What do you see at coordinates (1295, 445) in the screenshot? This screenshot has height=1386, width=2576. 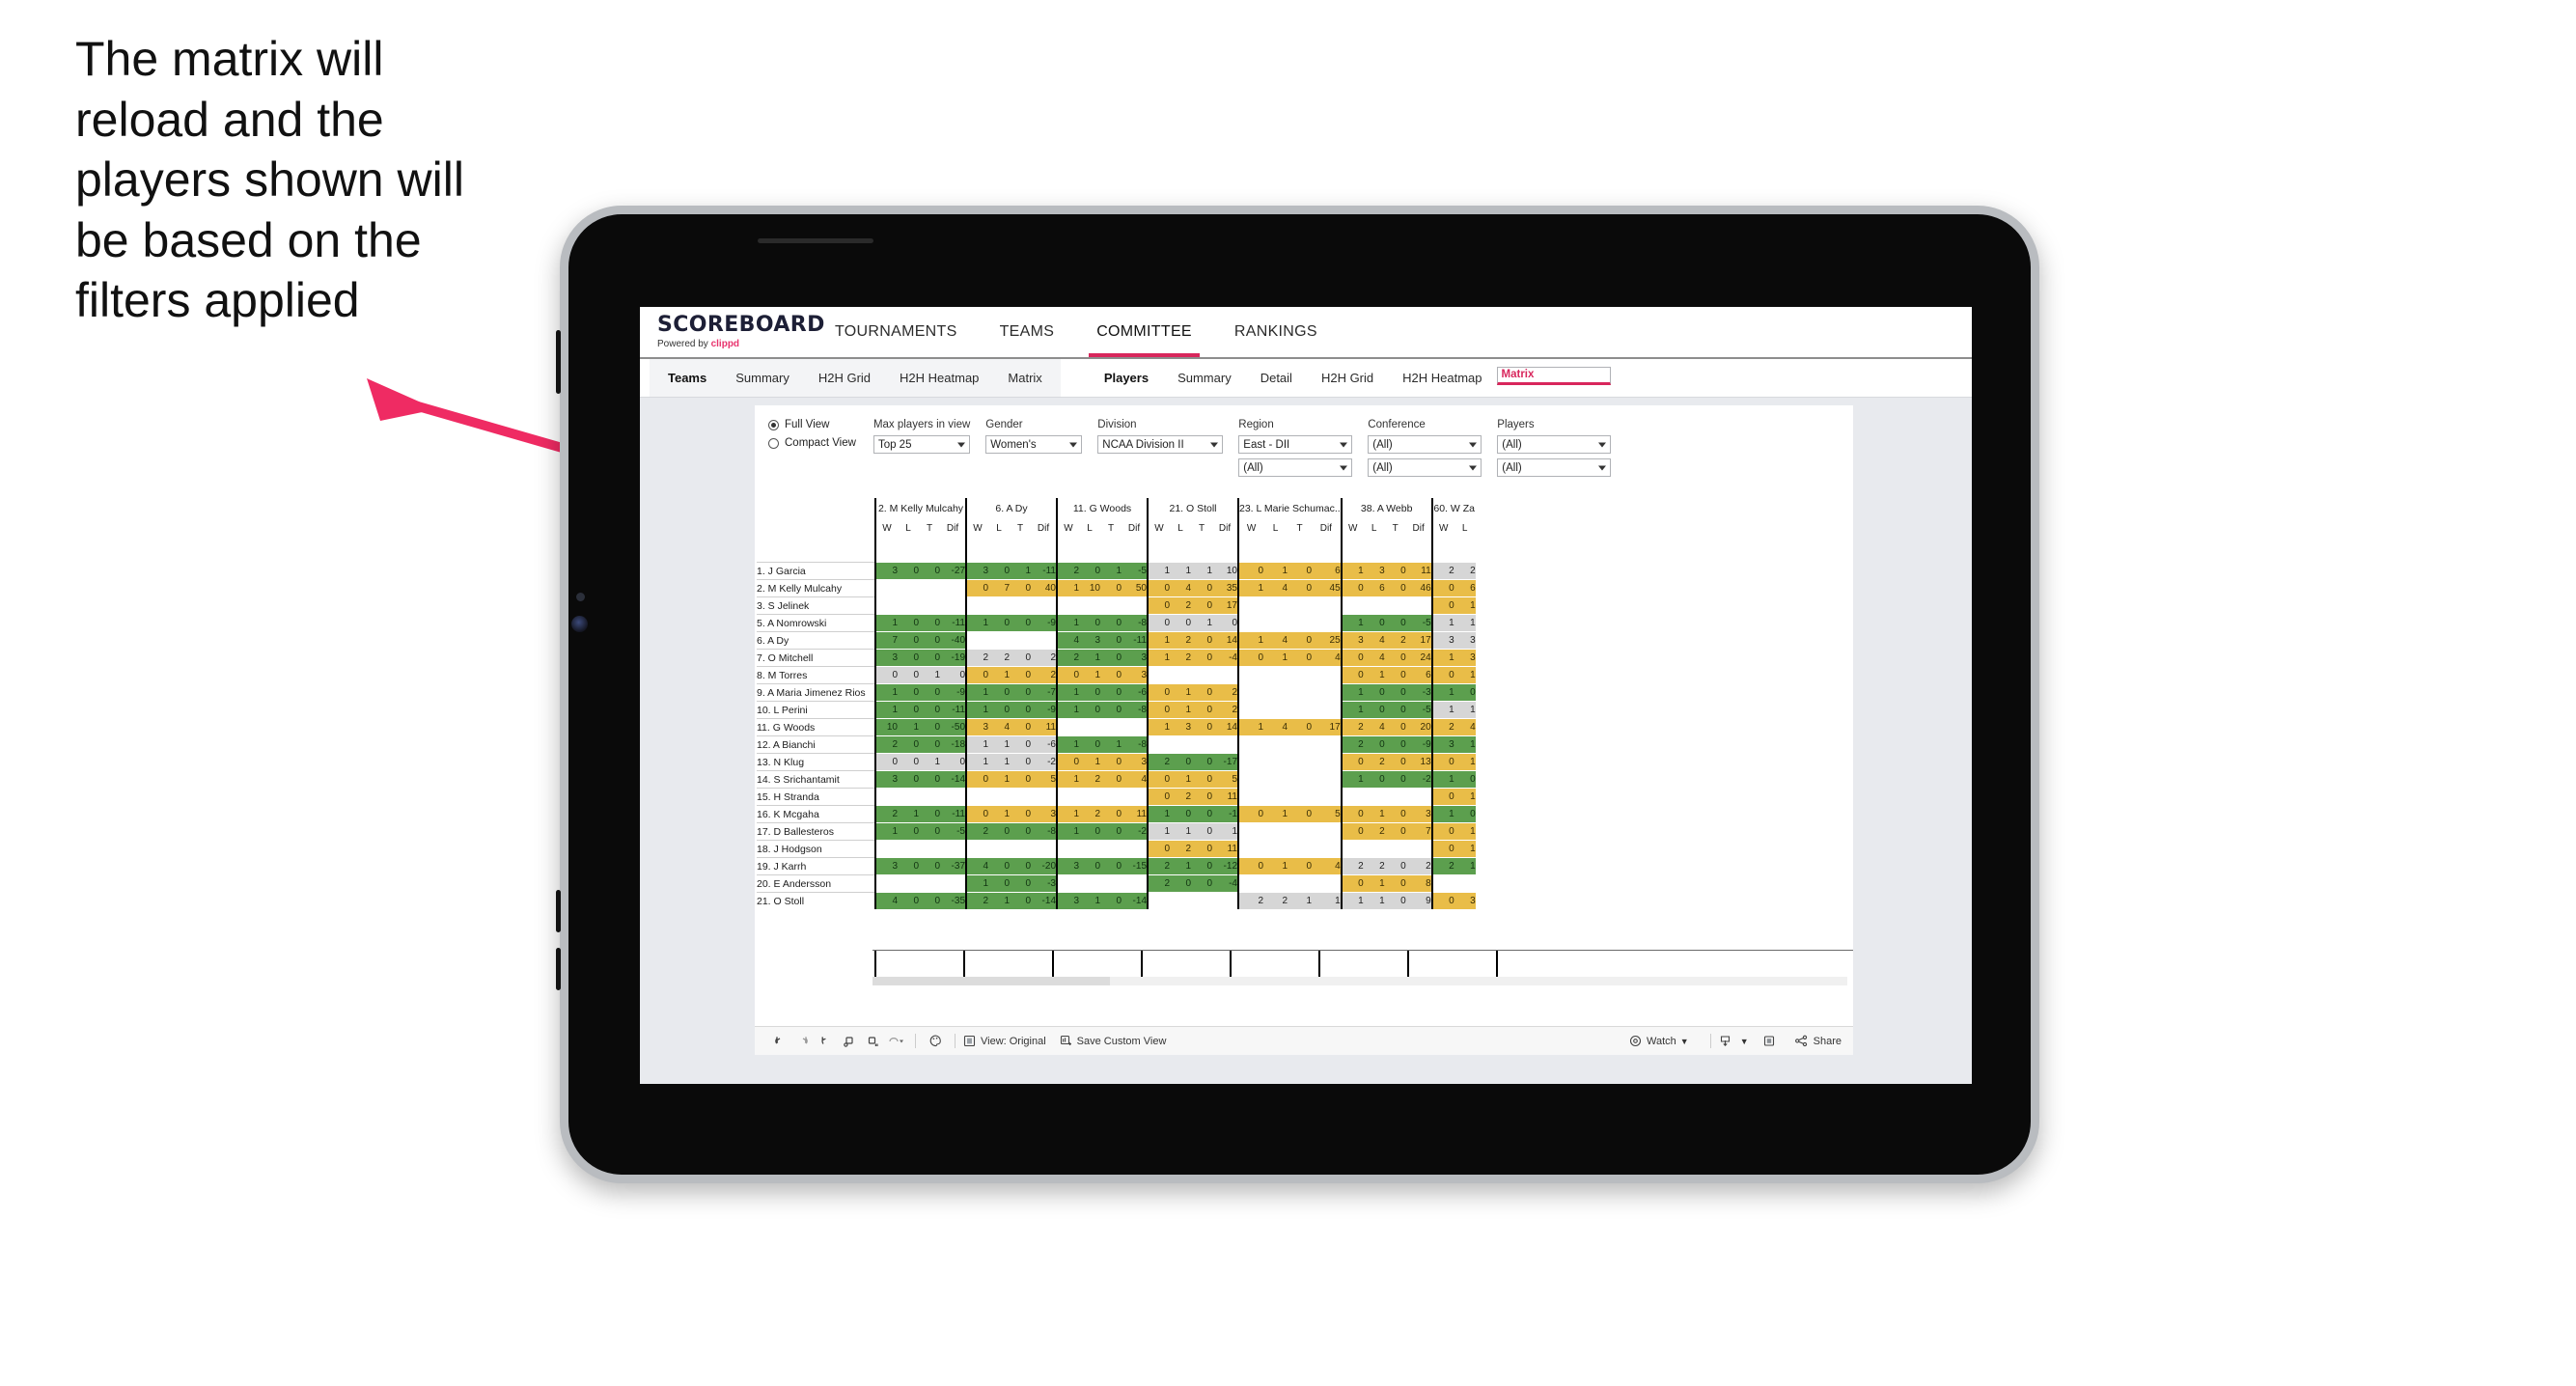 I see `select-region: East - DII` at bounding box center [1295, 445].